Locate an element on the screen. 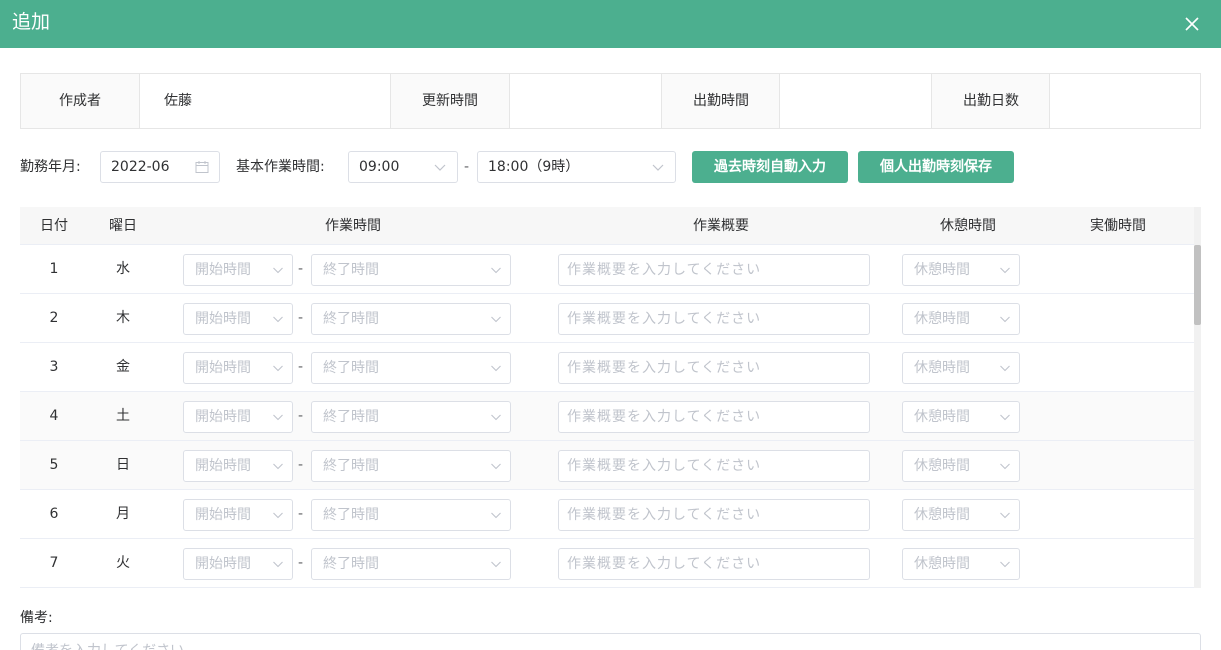  table-row: 7 火 開始時間 - 終了時間 作業概要を入力してください 休憩時間 is located at coordinates (607, 563).